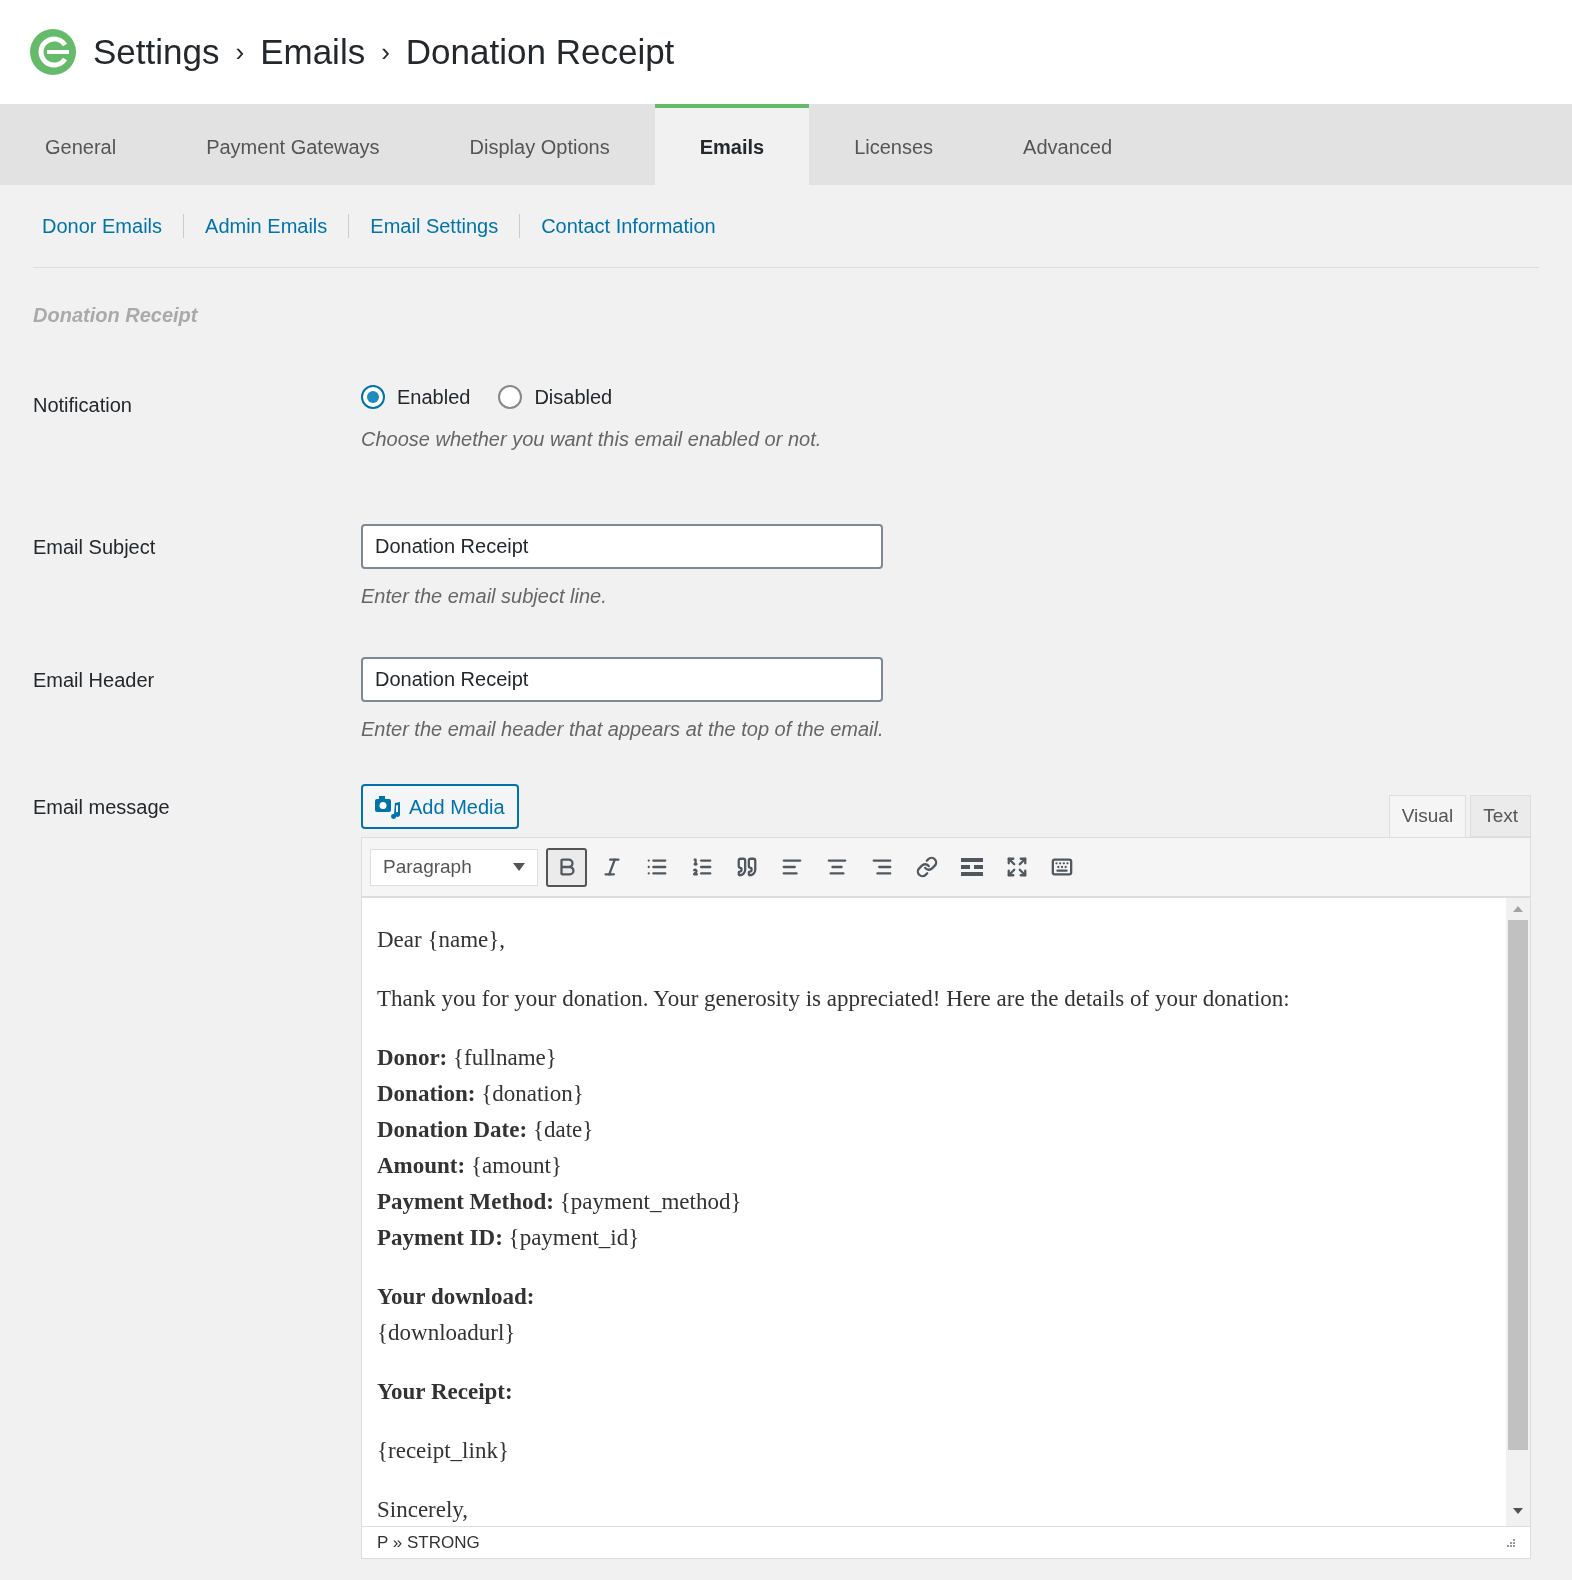 Image resolution: width=1572 pixels, height=1580 pixels. What do you see at coordinates (94, 680) in the screenshot?
I see `field-label: Email Header` at bounding box center [94, 680].